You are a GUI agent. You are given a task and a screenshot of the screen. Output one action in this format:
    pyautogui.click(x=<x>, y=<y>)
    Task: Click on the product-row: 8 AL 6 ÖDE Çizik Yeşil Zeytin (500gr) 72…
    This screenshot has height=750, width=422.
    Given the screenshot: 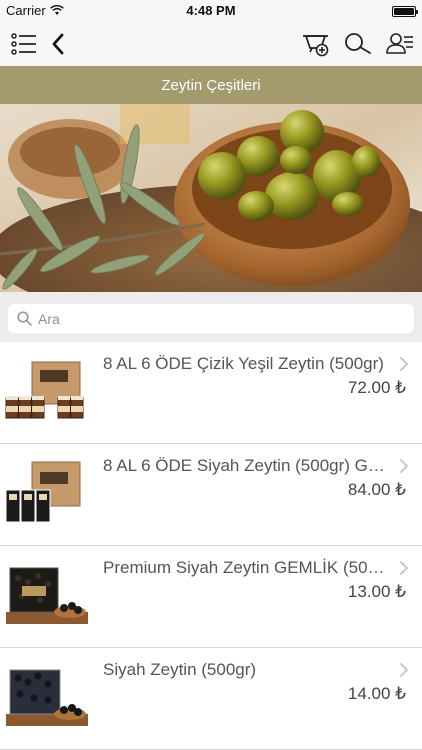 What is the action you would take?
    pyautogui.click(x=211, y=393)
    